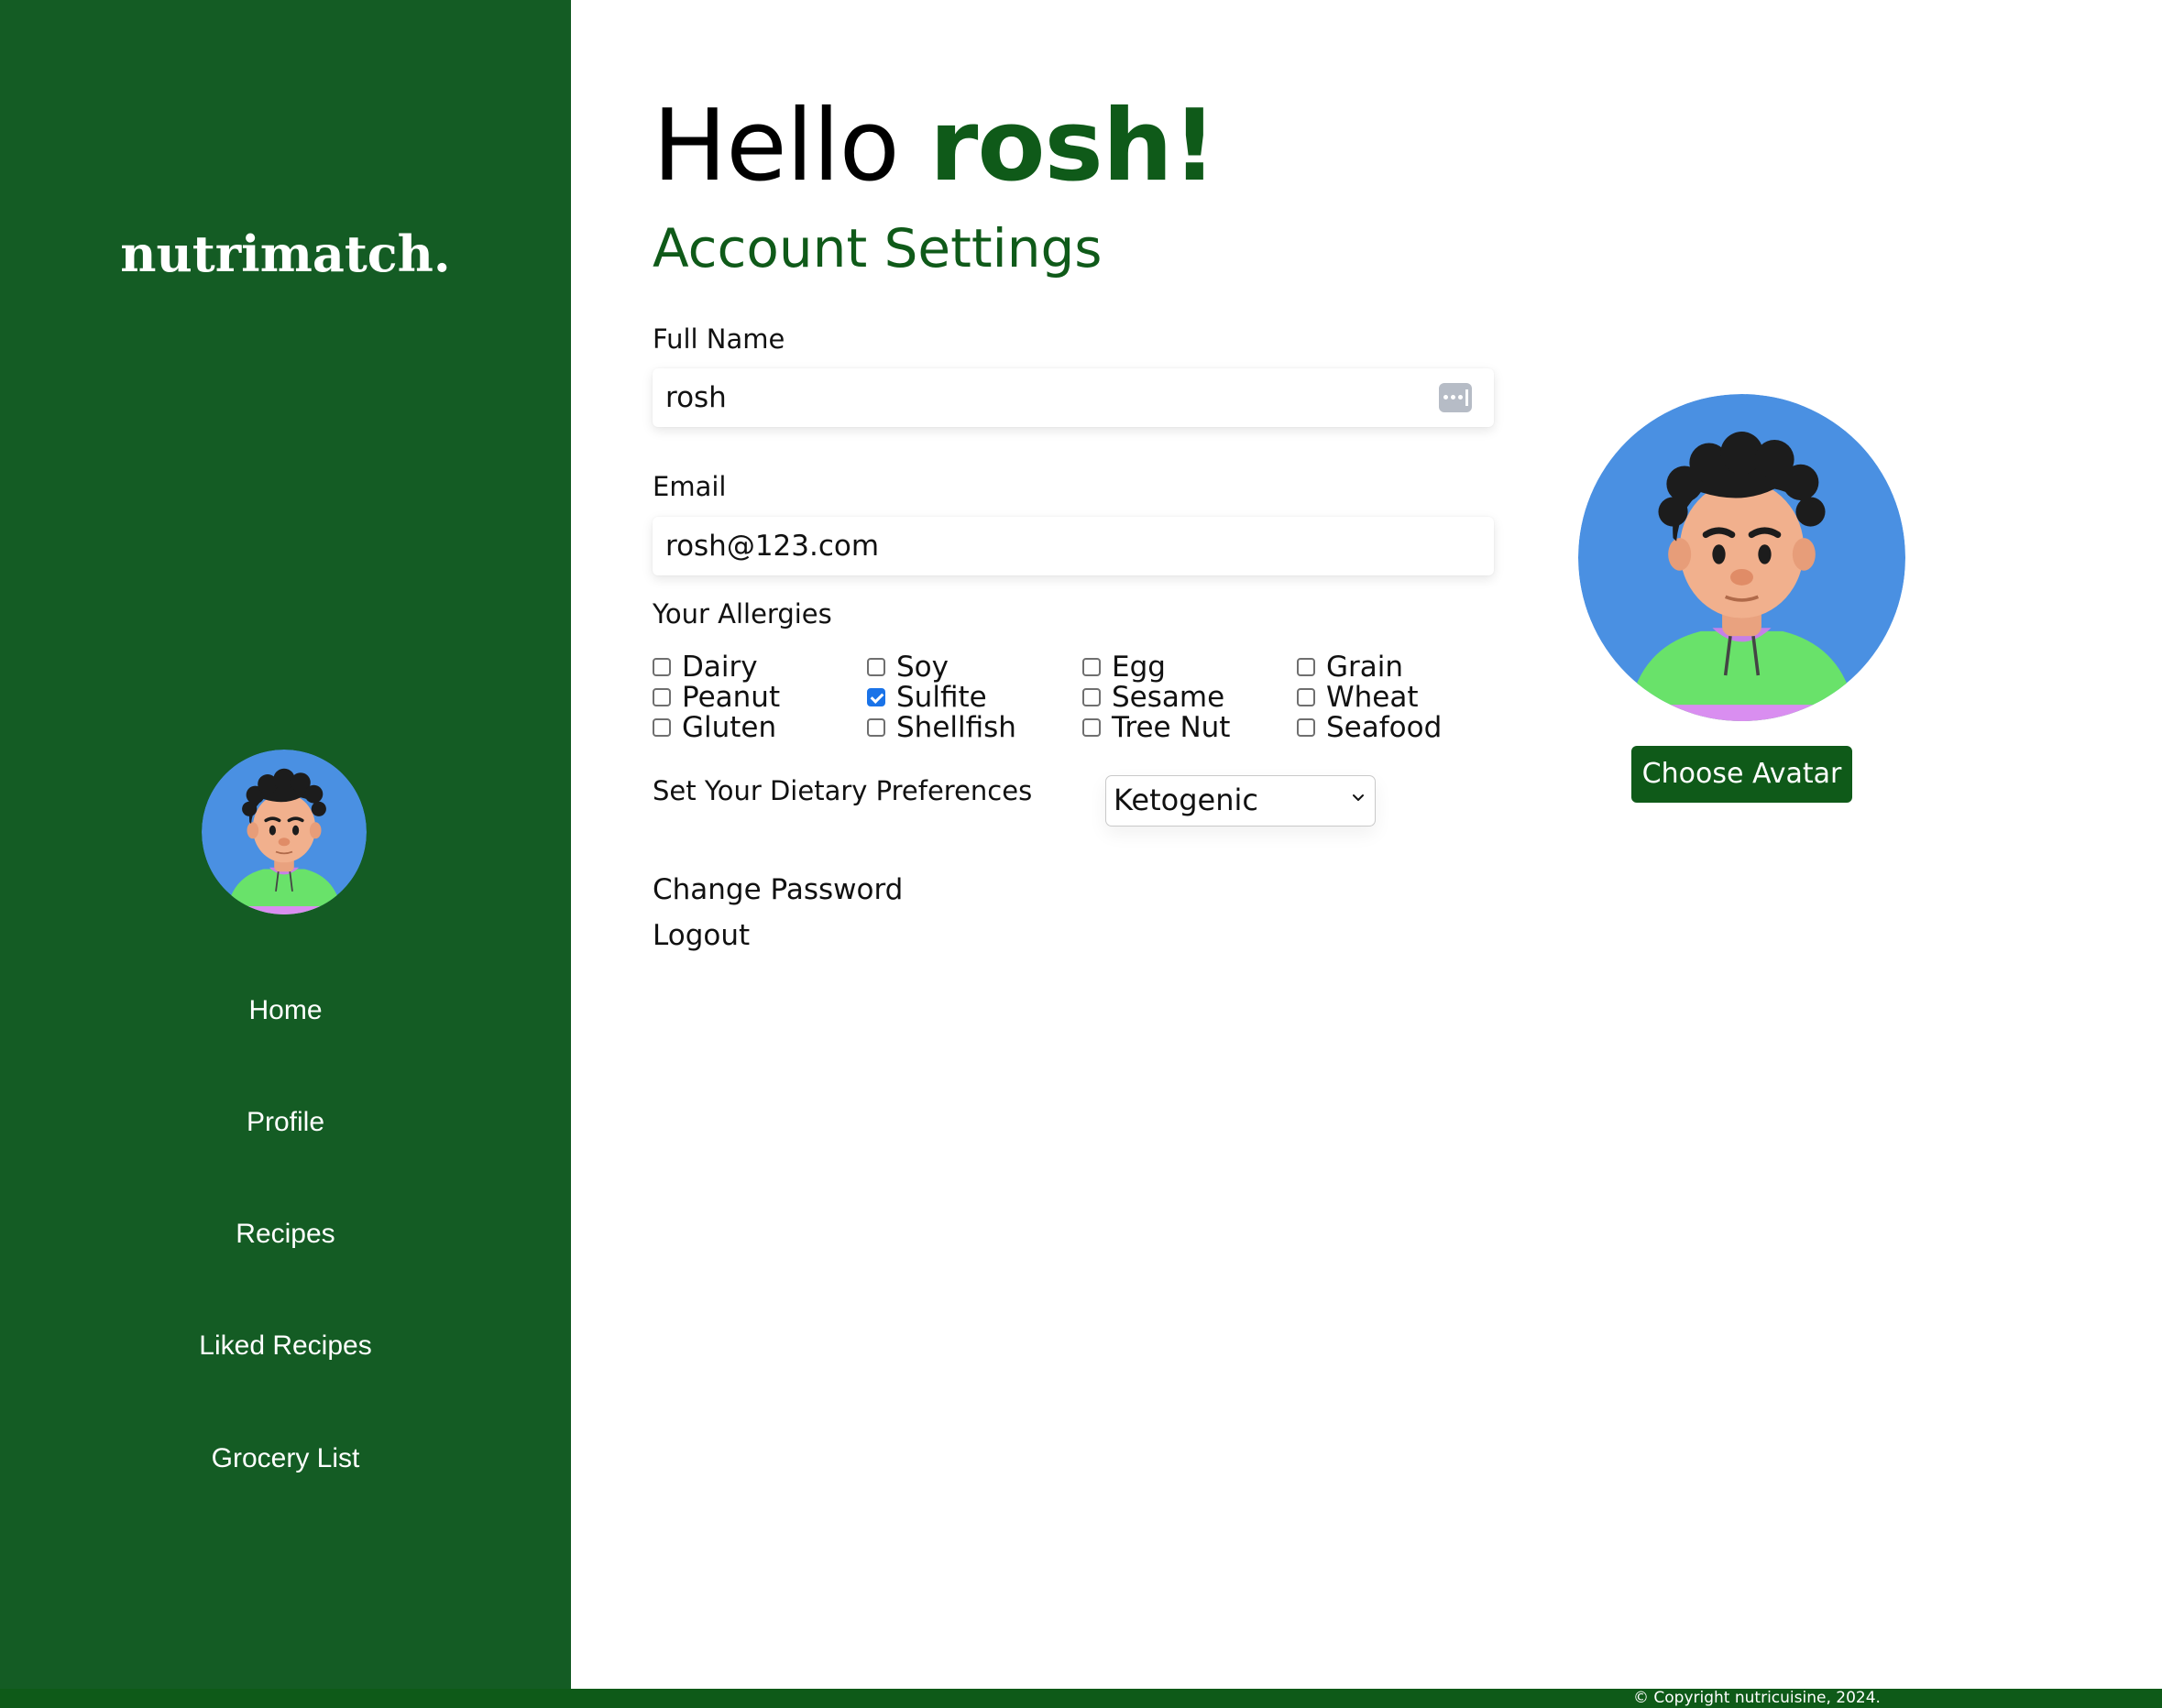 The image size is (2162, 1708). I want to click on allergy-label: Peanut, so click(731, 697).